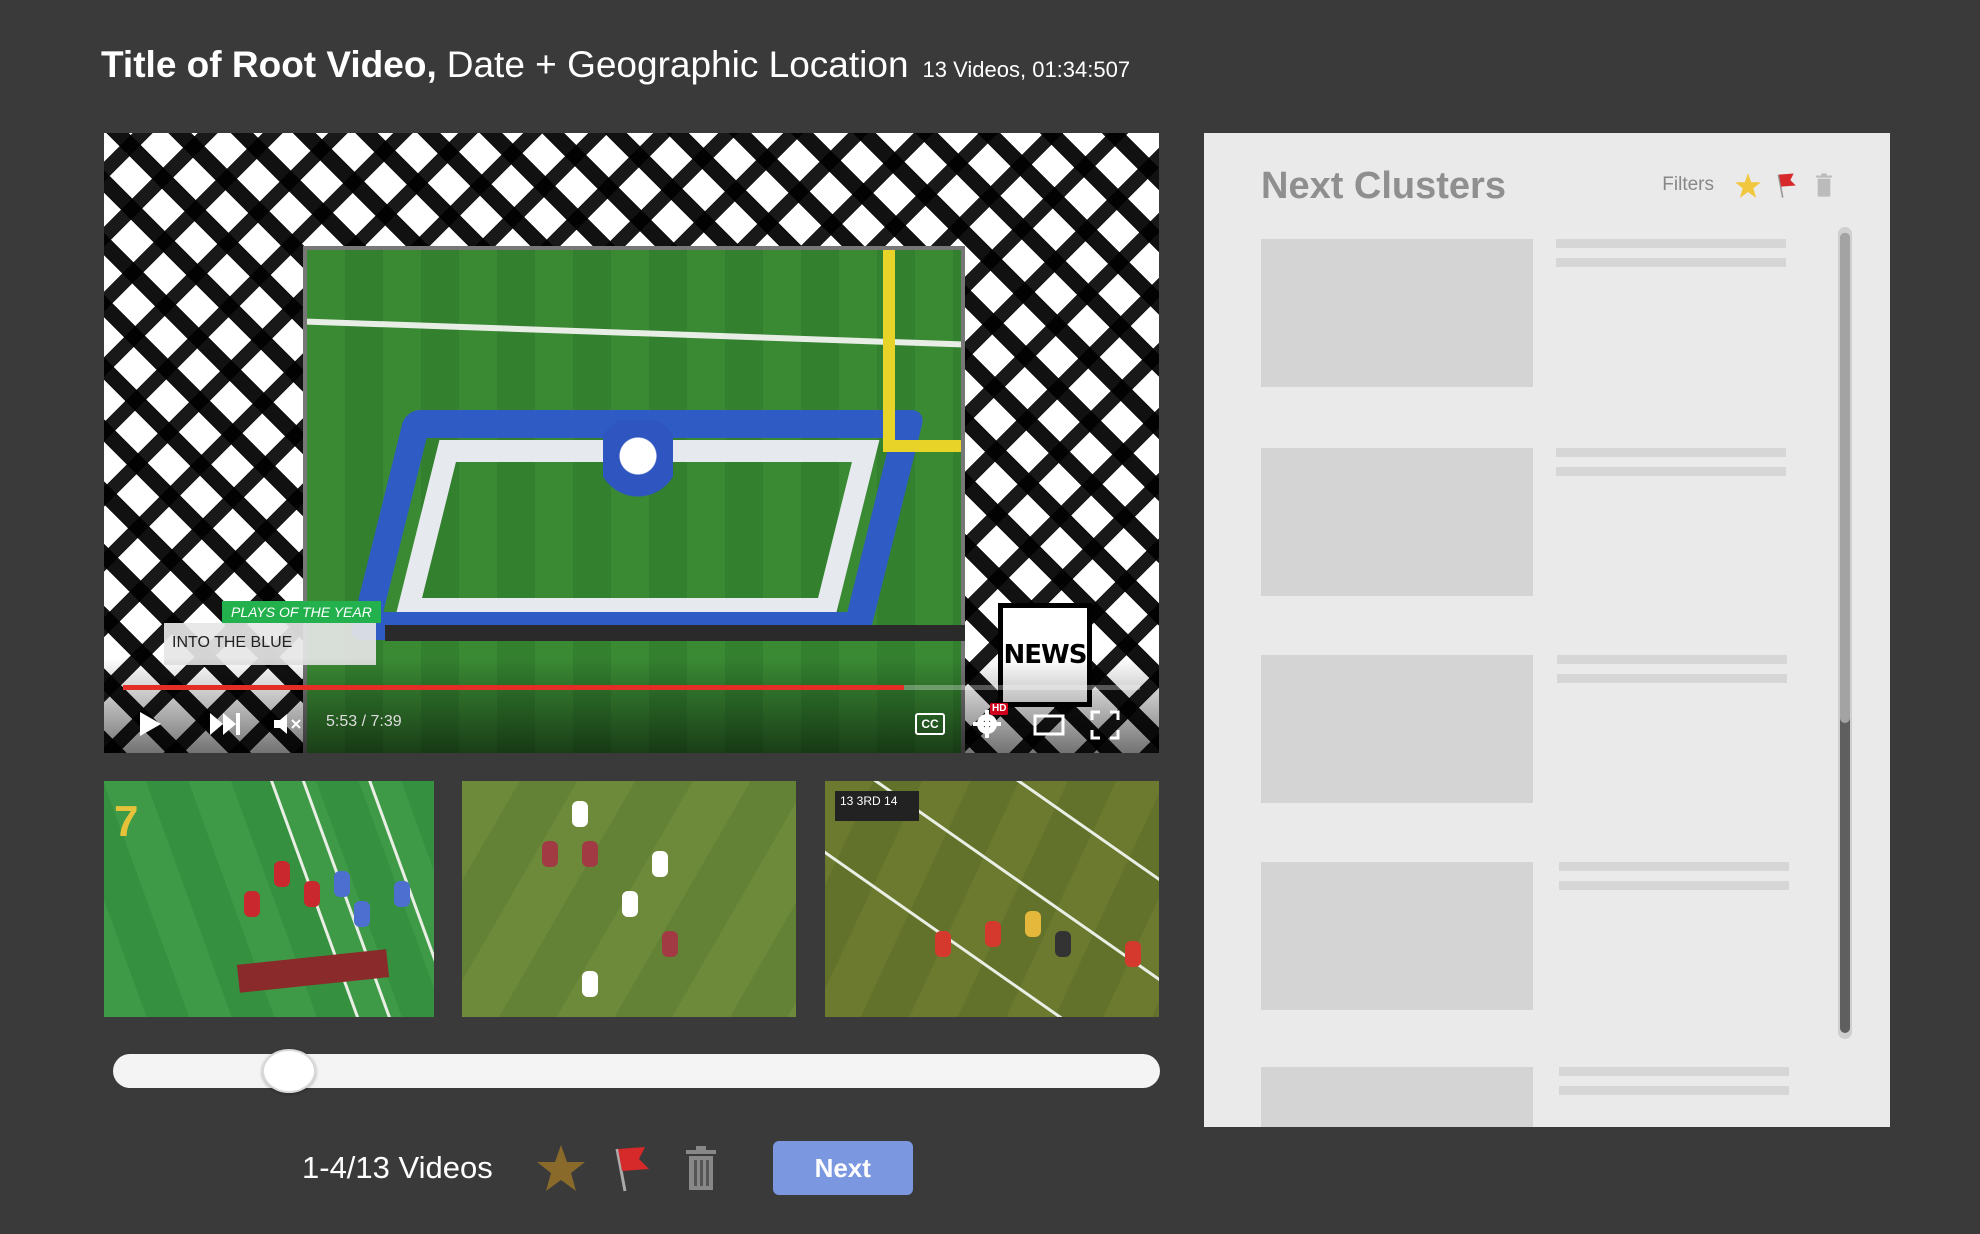  I want to click on score-ticker, so click(675, 633).